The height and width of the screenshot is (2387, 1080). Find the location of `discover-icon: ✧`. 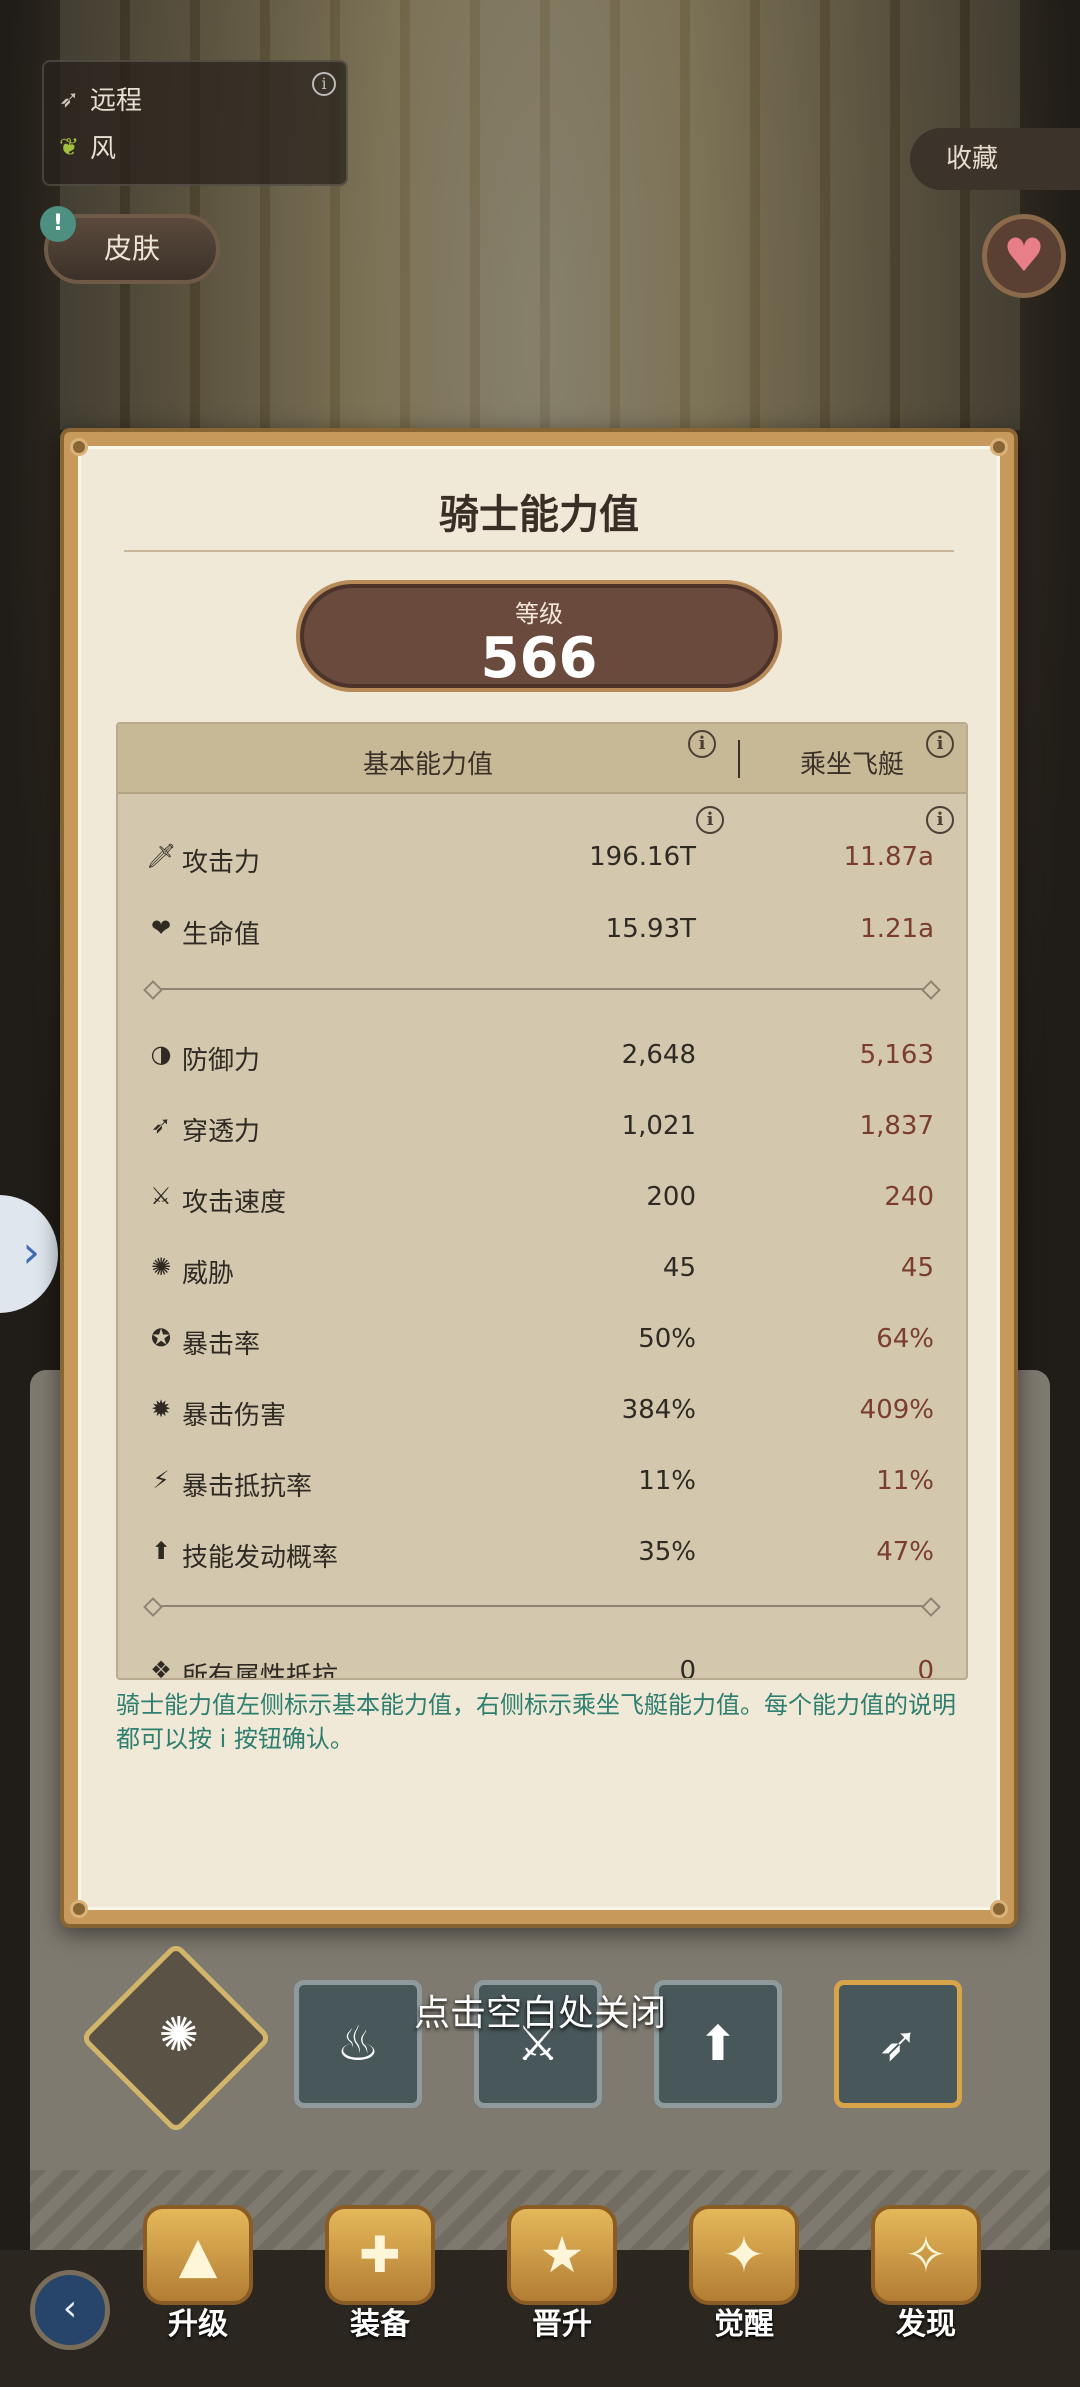

discover-icon: ✧ is located at coordinates (926, 2255).